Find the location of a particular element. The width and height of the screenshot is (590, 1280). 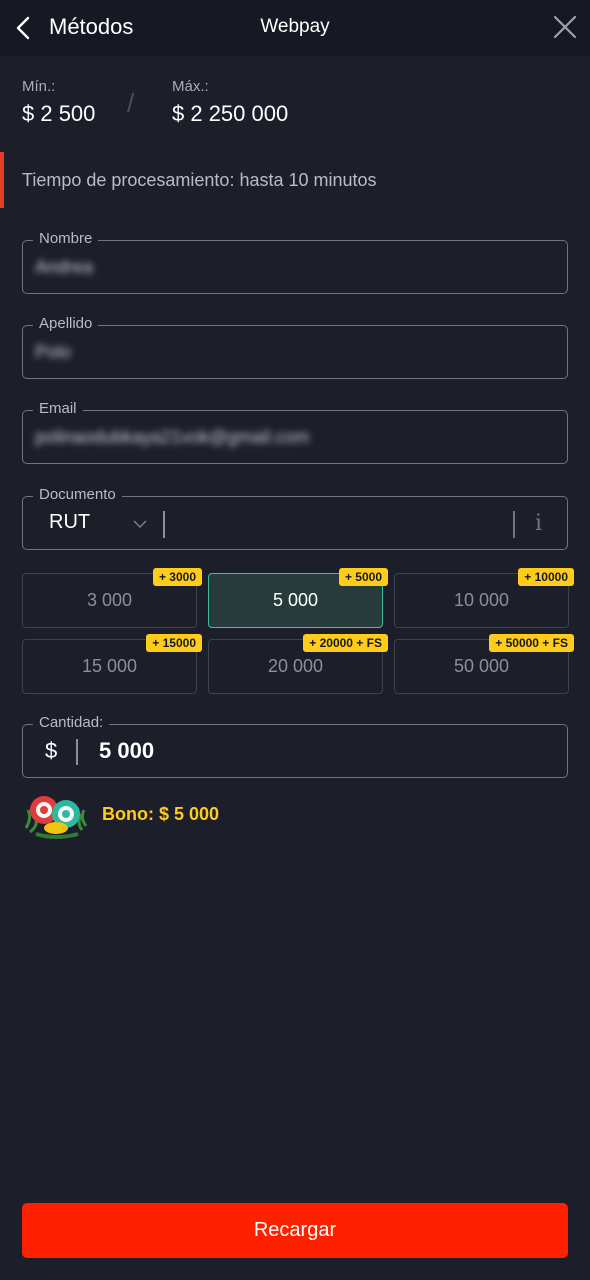

bonus-badge: + 10000 is located at coordinates (546, 577).